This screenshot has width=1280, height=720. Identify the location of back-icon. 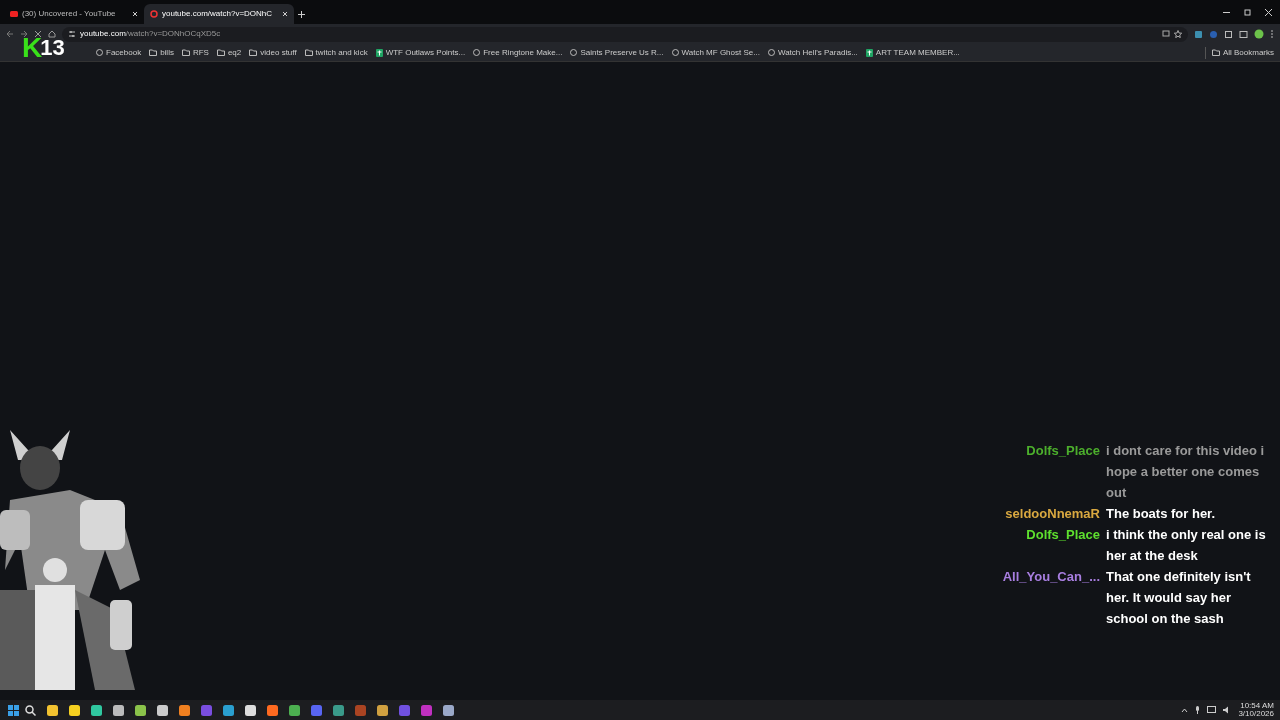
(10, 34).